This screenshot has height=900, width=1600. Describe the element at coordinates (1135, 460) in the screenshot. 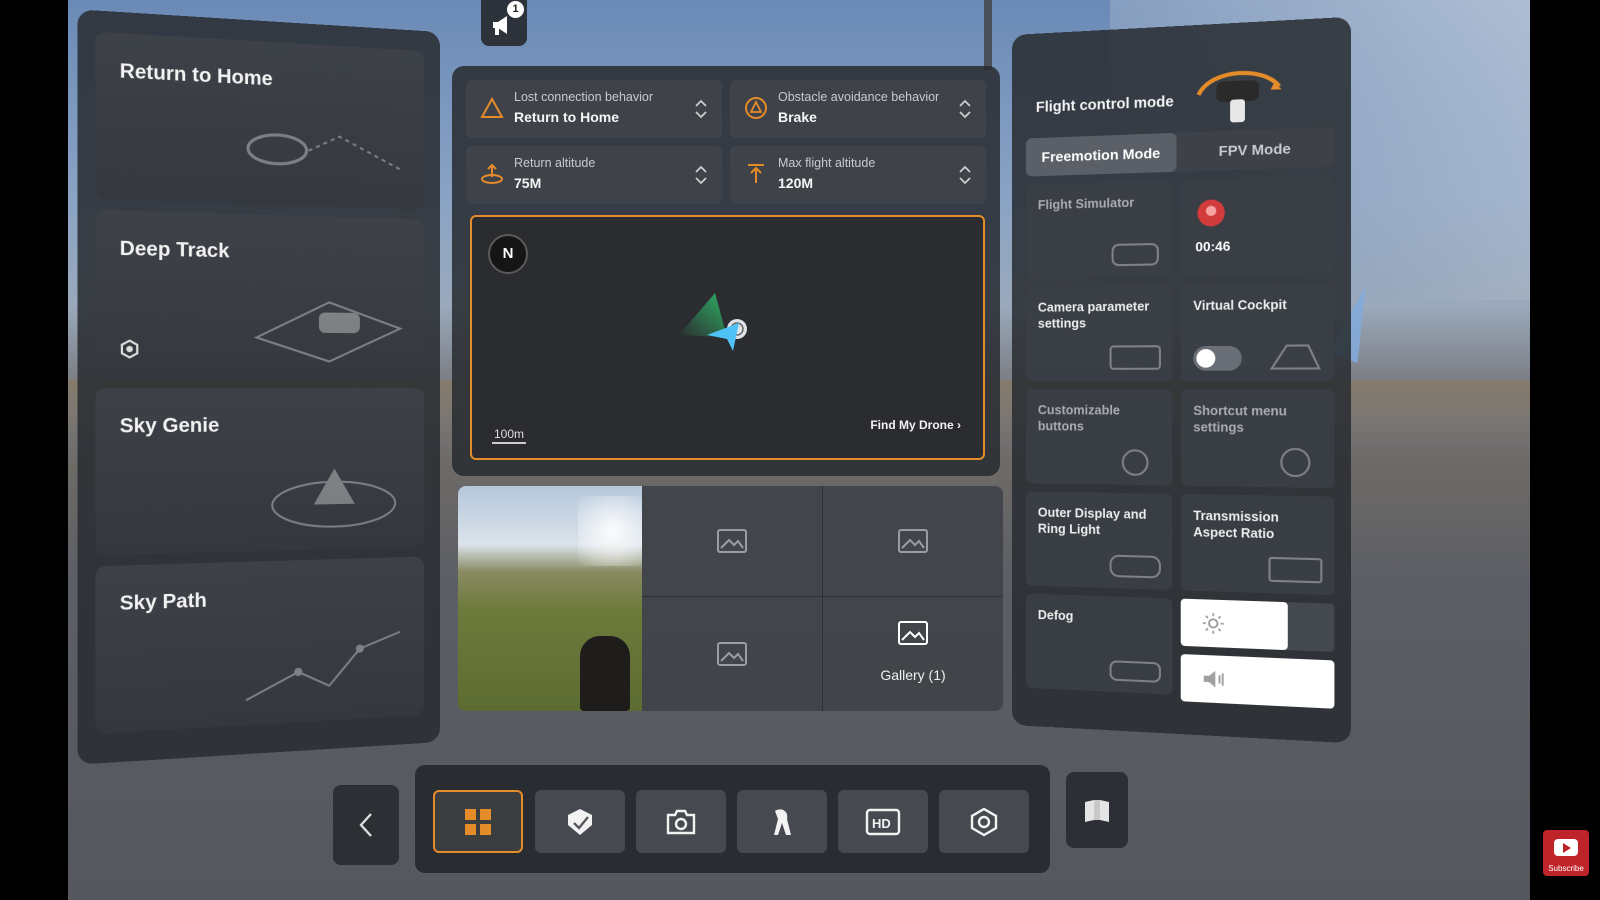

I see `button-illustration-icon` at that location.